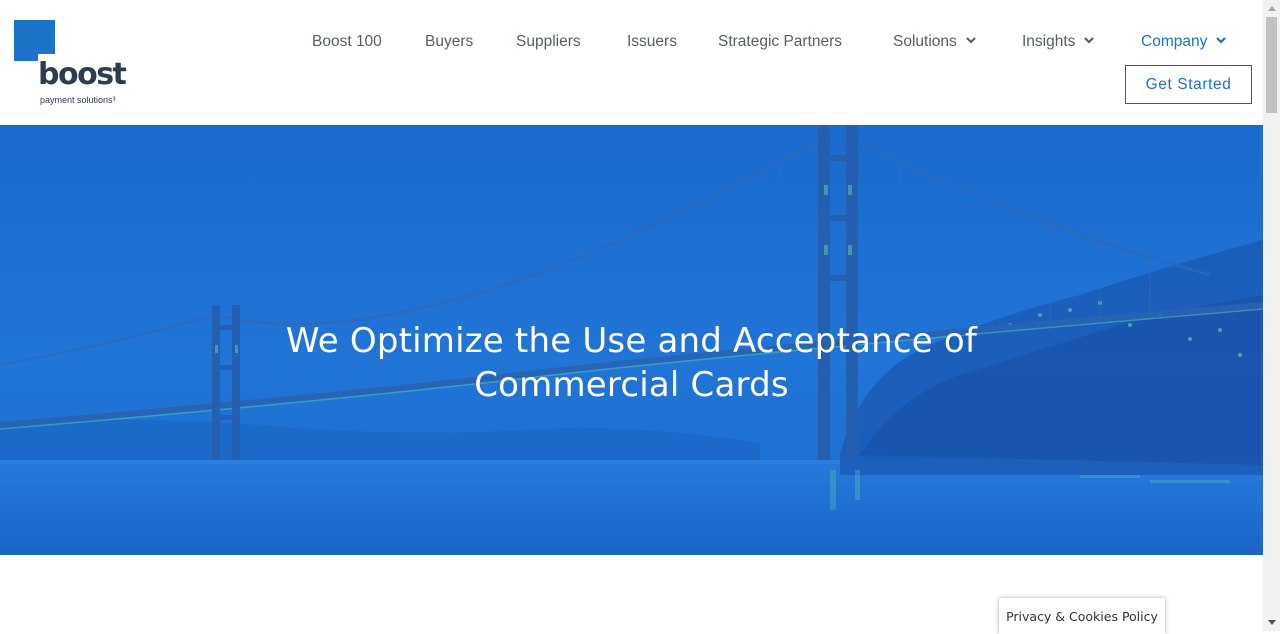  Describe the element at coordinates (82, 74) in the screenshot. I see `logo-wordmark: boost` at that location.